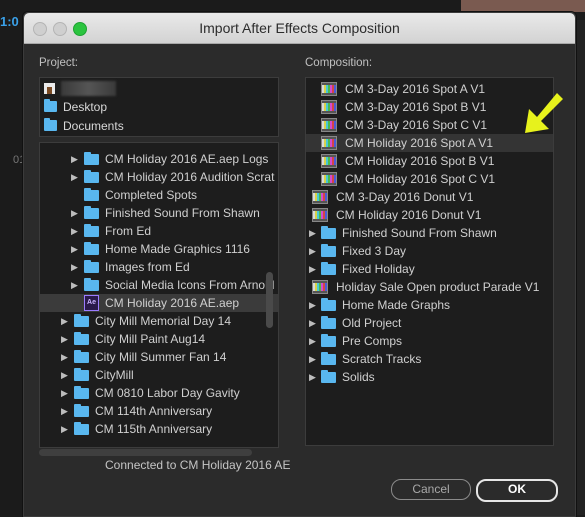  What do you see at coordinates (75, 106) in the screenshot?
I see `place-desktop: Desktop` at bounding box center [75, 106].